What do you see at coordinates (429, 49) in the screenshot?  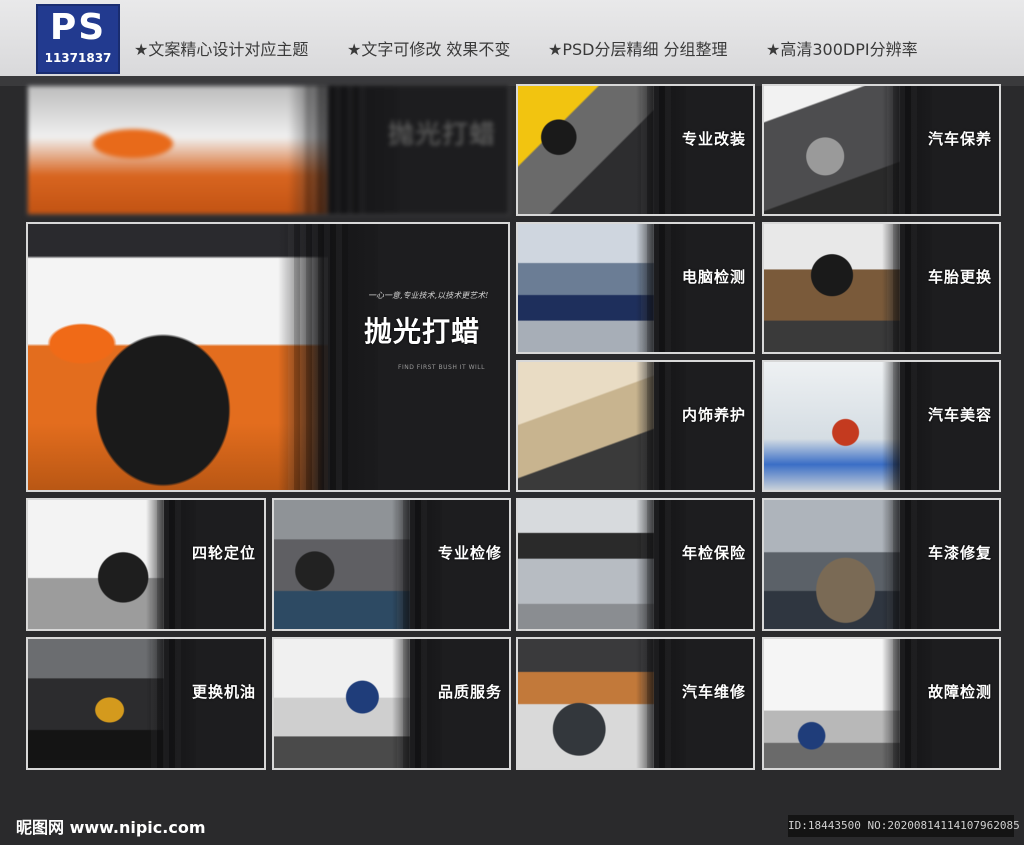 I see `feature-2: ★文字可修改 效果不变` at bounding box center [429, 49].